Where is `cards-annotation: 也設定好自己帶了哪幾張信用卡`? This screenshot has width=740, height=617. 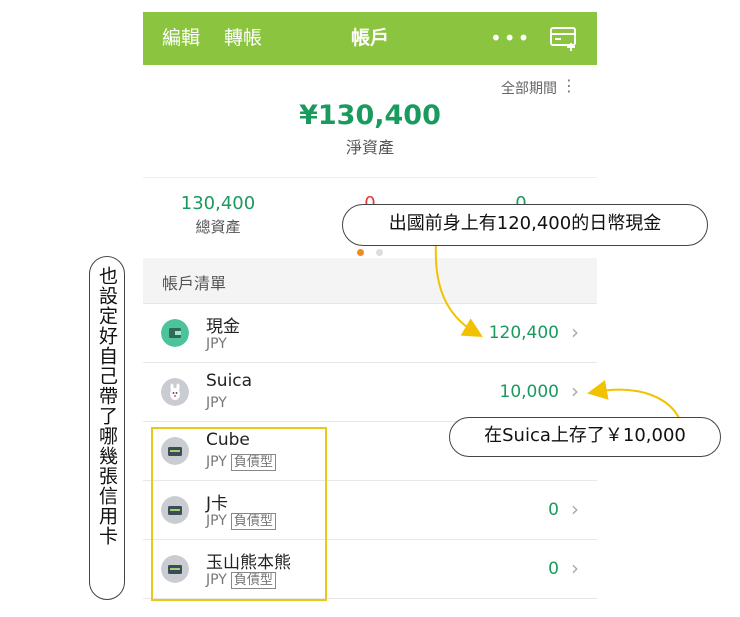
cards-annotation: 也設定好自己帶了哪幾張信用卡 is located at coordinates (107, 428).